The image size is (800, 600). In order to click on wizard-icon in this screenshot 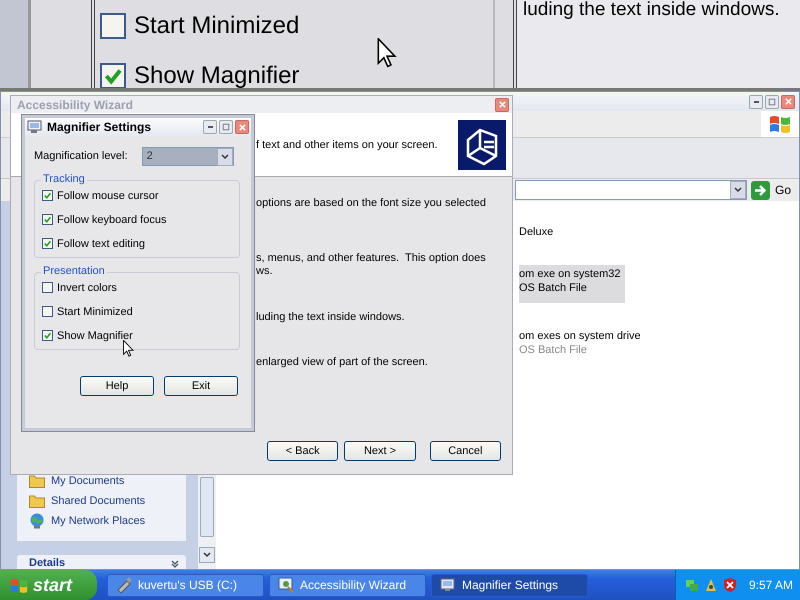, I will do `click(286, 585)`.